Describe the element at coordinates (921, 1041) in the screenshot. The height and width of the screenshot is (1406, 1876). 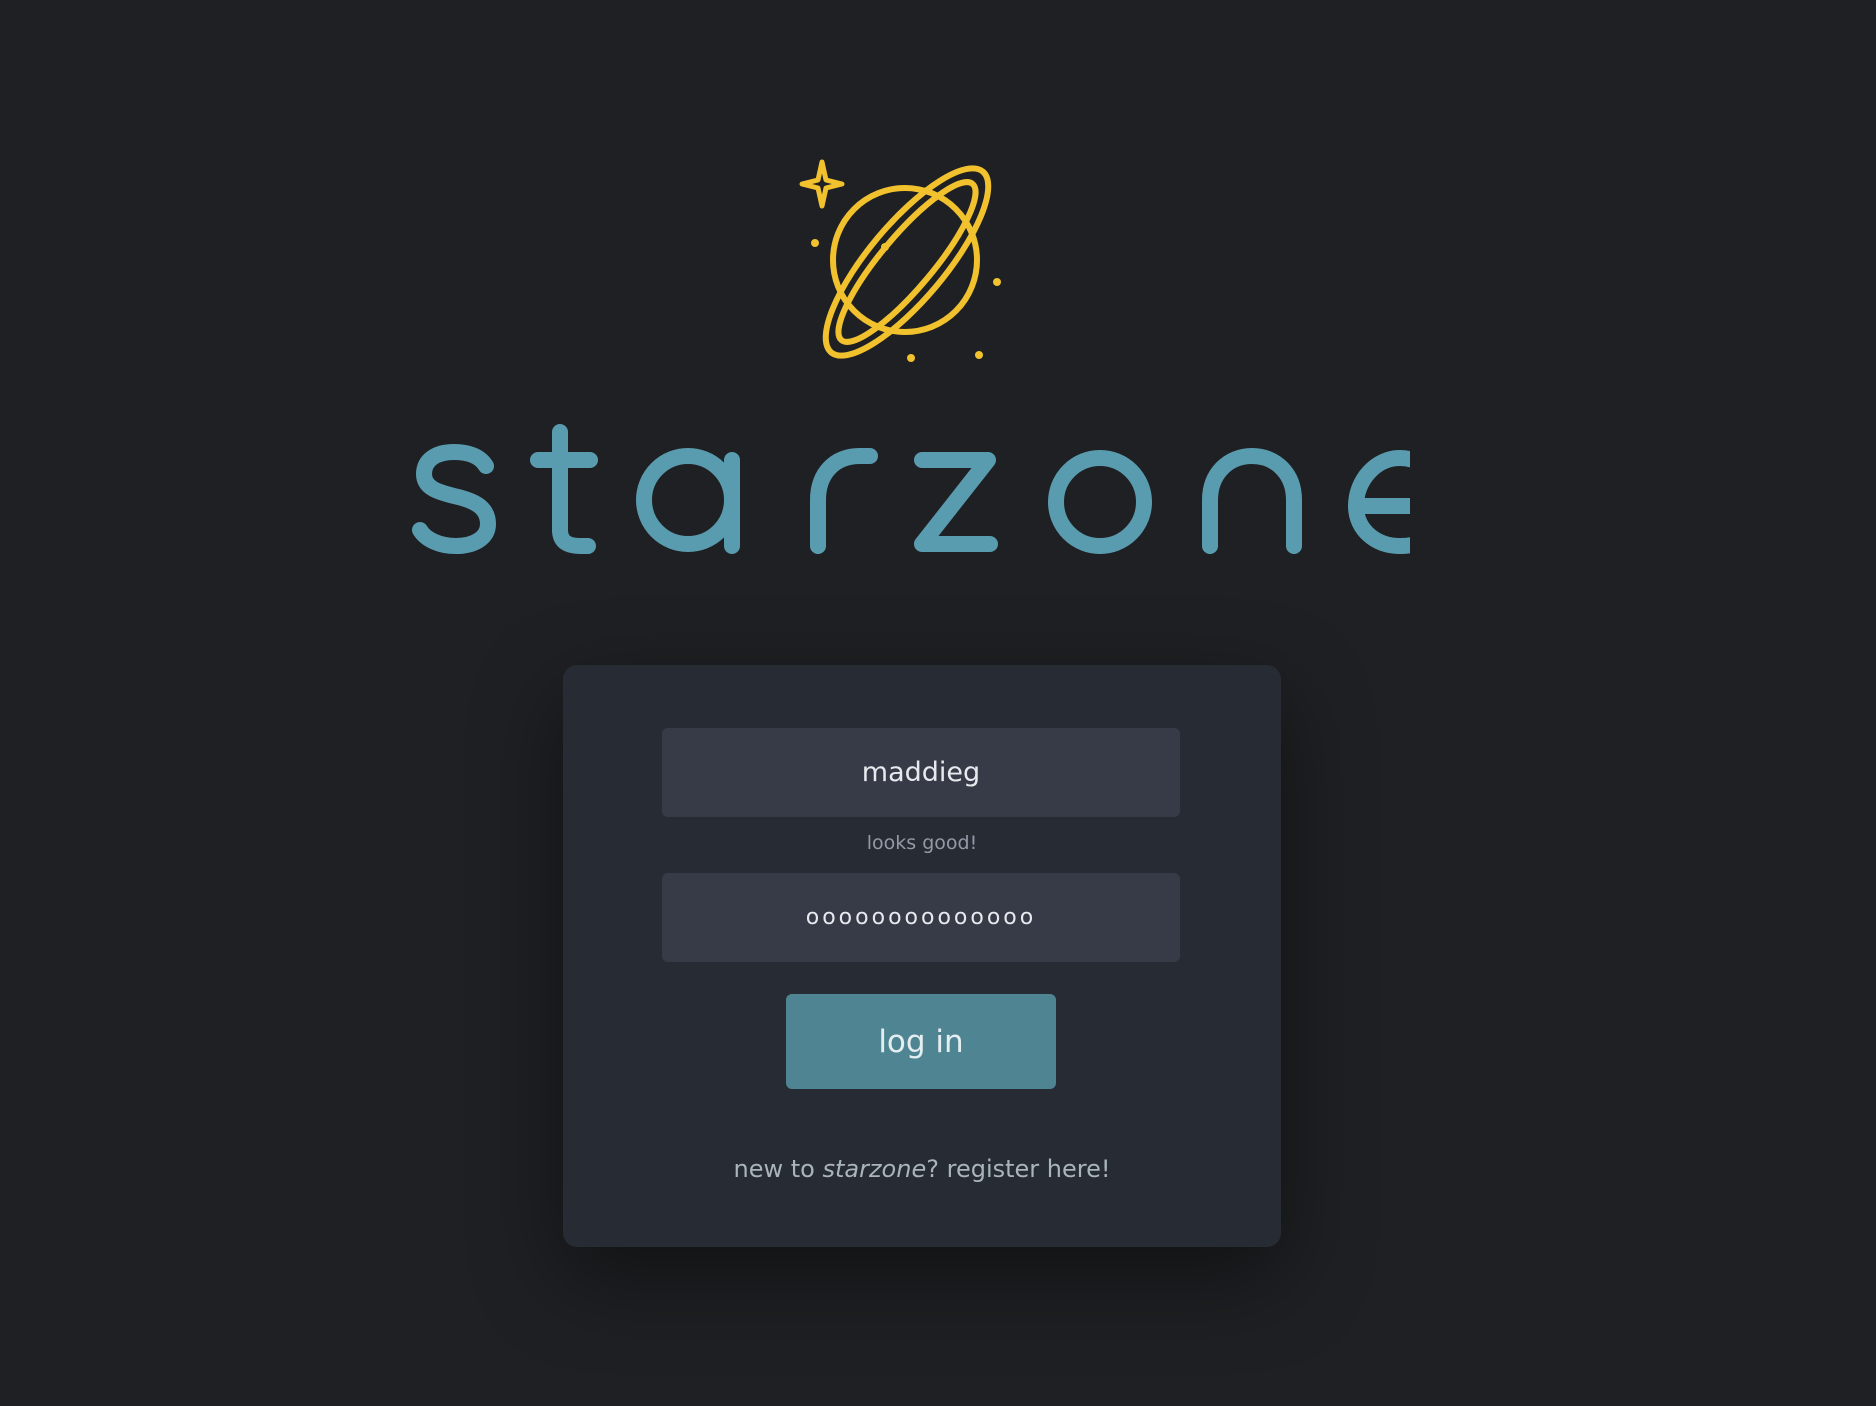
I see `log-in-button: log in` at that location.